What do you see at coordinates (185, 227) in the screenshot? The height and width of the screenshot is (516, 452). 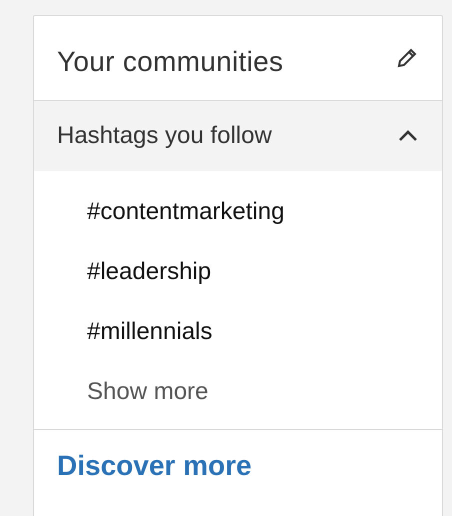 I see `hashtag-link: #contentmarketing` at bounding box center [185, 227].